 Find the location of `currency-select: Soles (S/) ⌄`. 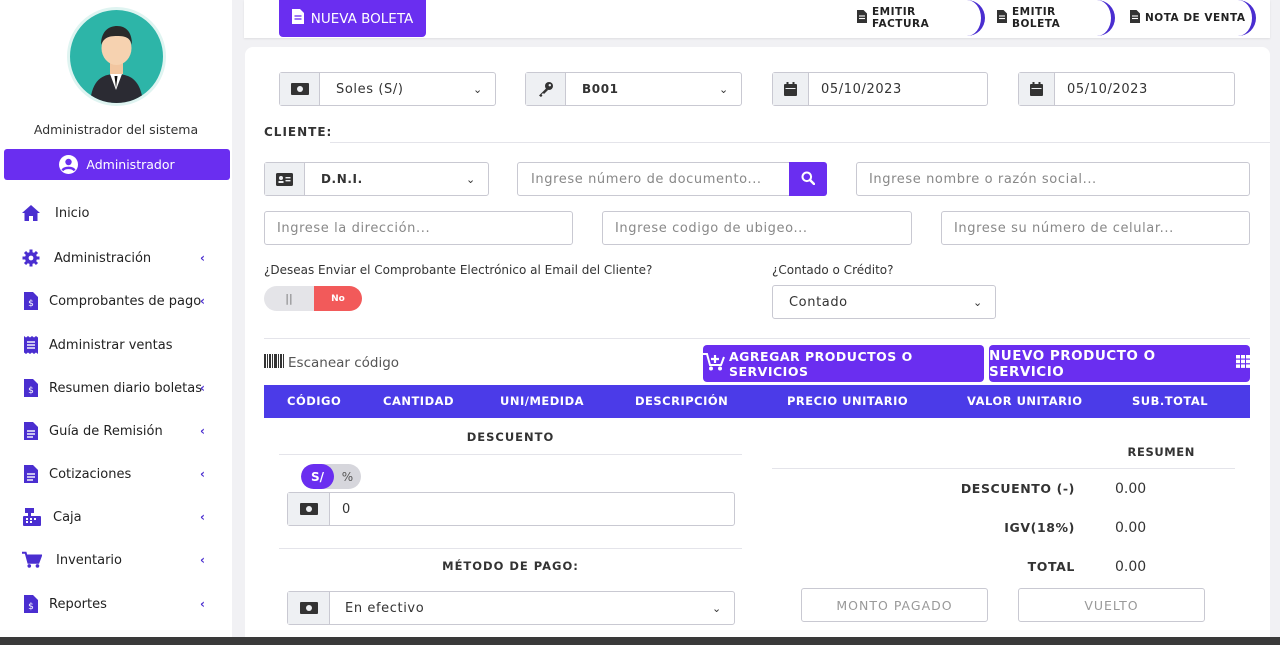

currency-select: Soles (S/) ⌄ is located at coordinates (387, 89).